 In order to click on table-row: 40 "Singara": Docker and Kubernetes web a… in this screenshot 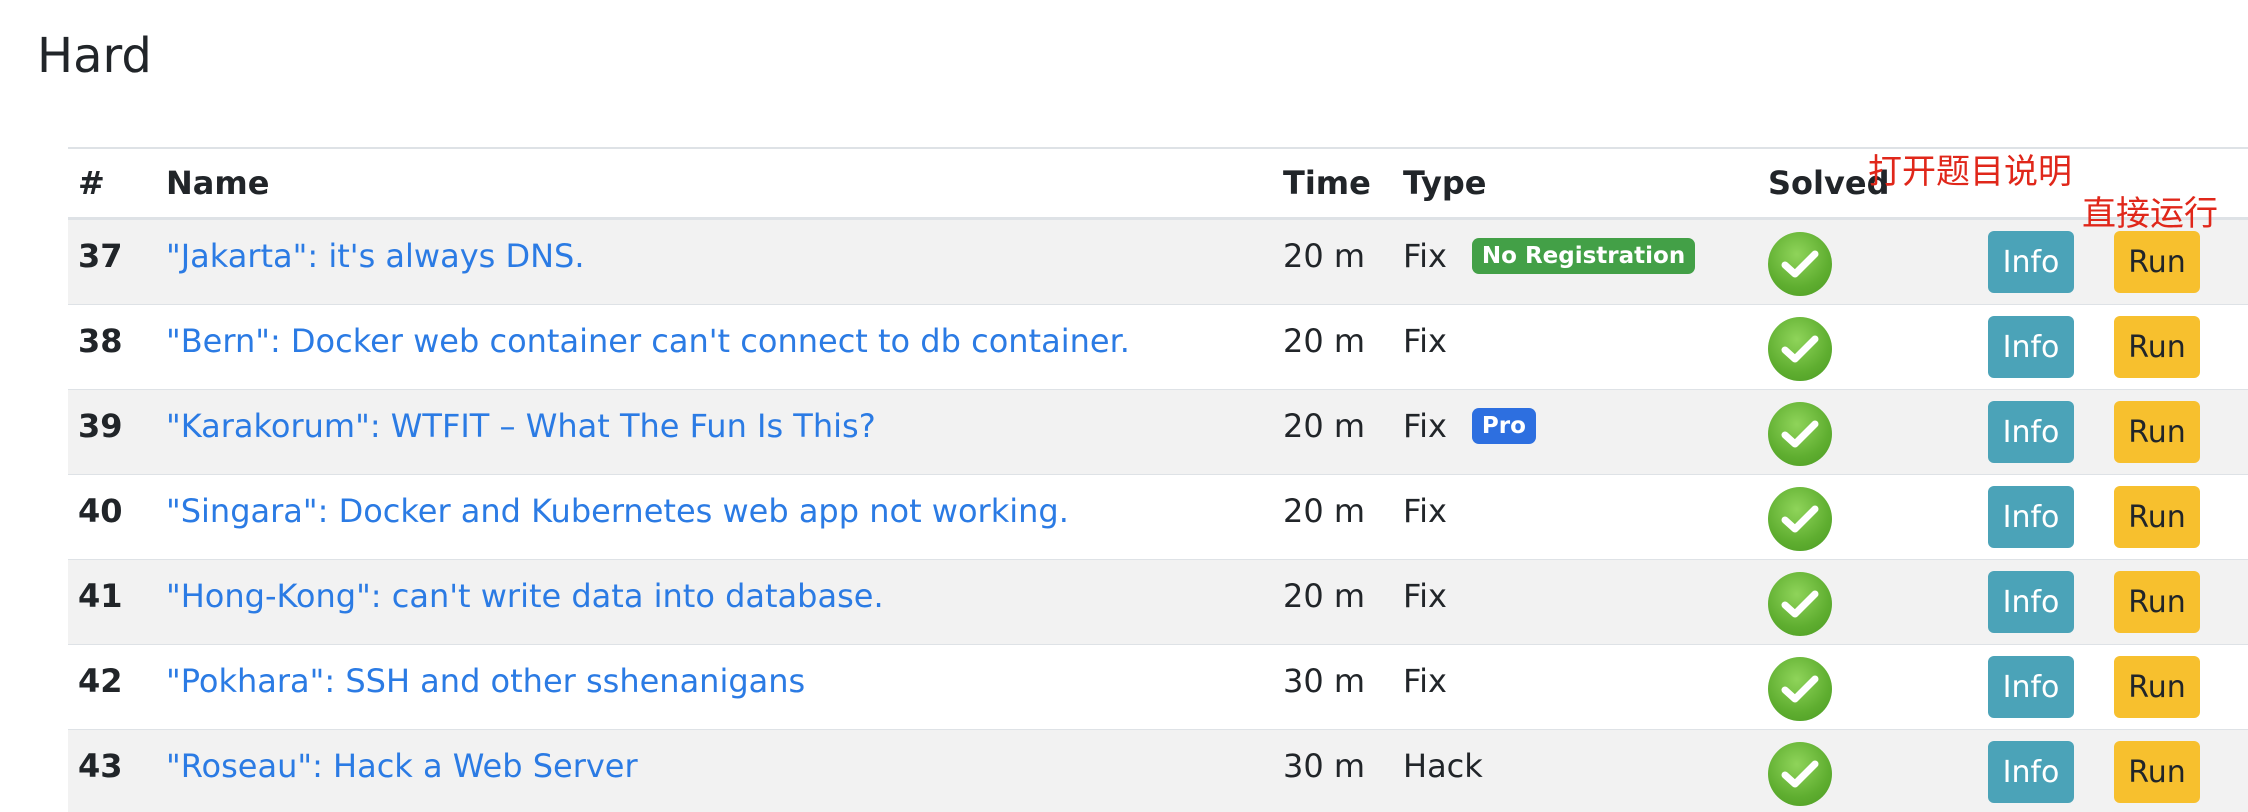, I will do `click(1158, 517)`.